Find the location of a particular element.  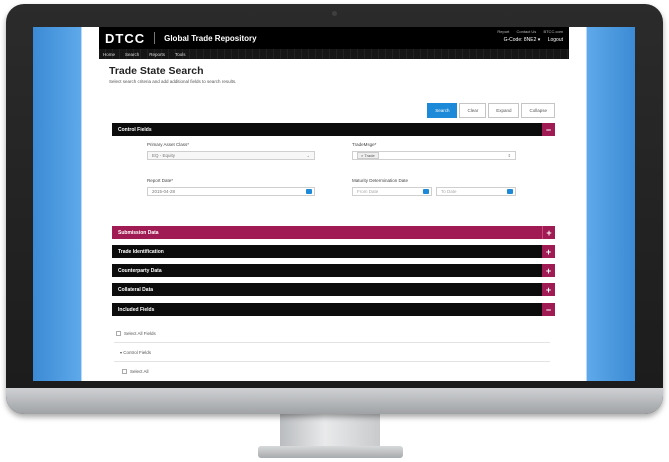

control-fields-group-label: Control Fields is located at coordinates (137, 352).